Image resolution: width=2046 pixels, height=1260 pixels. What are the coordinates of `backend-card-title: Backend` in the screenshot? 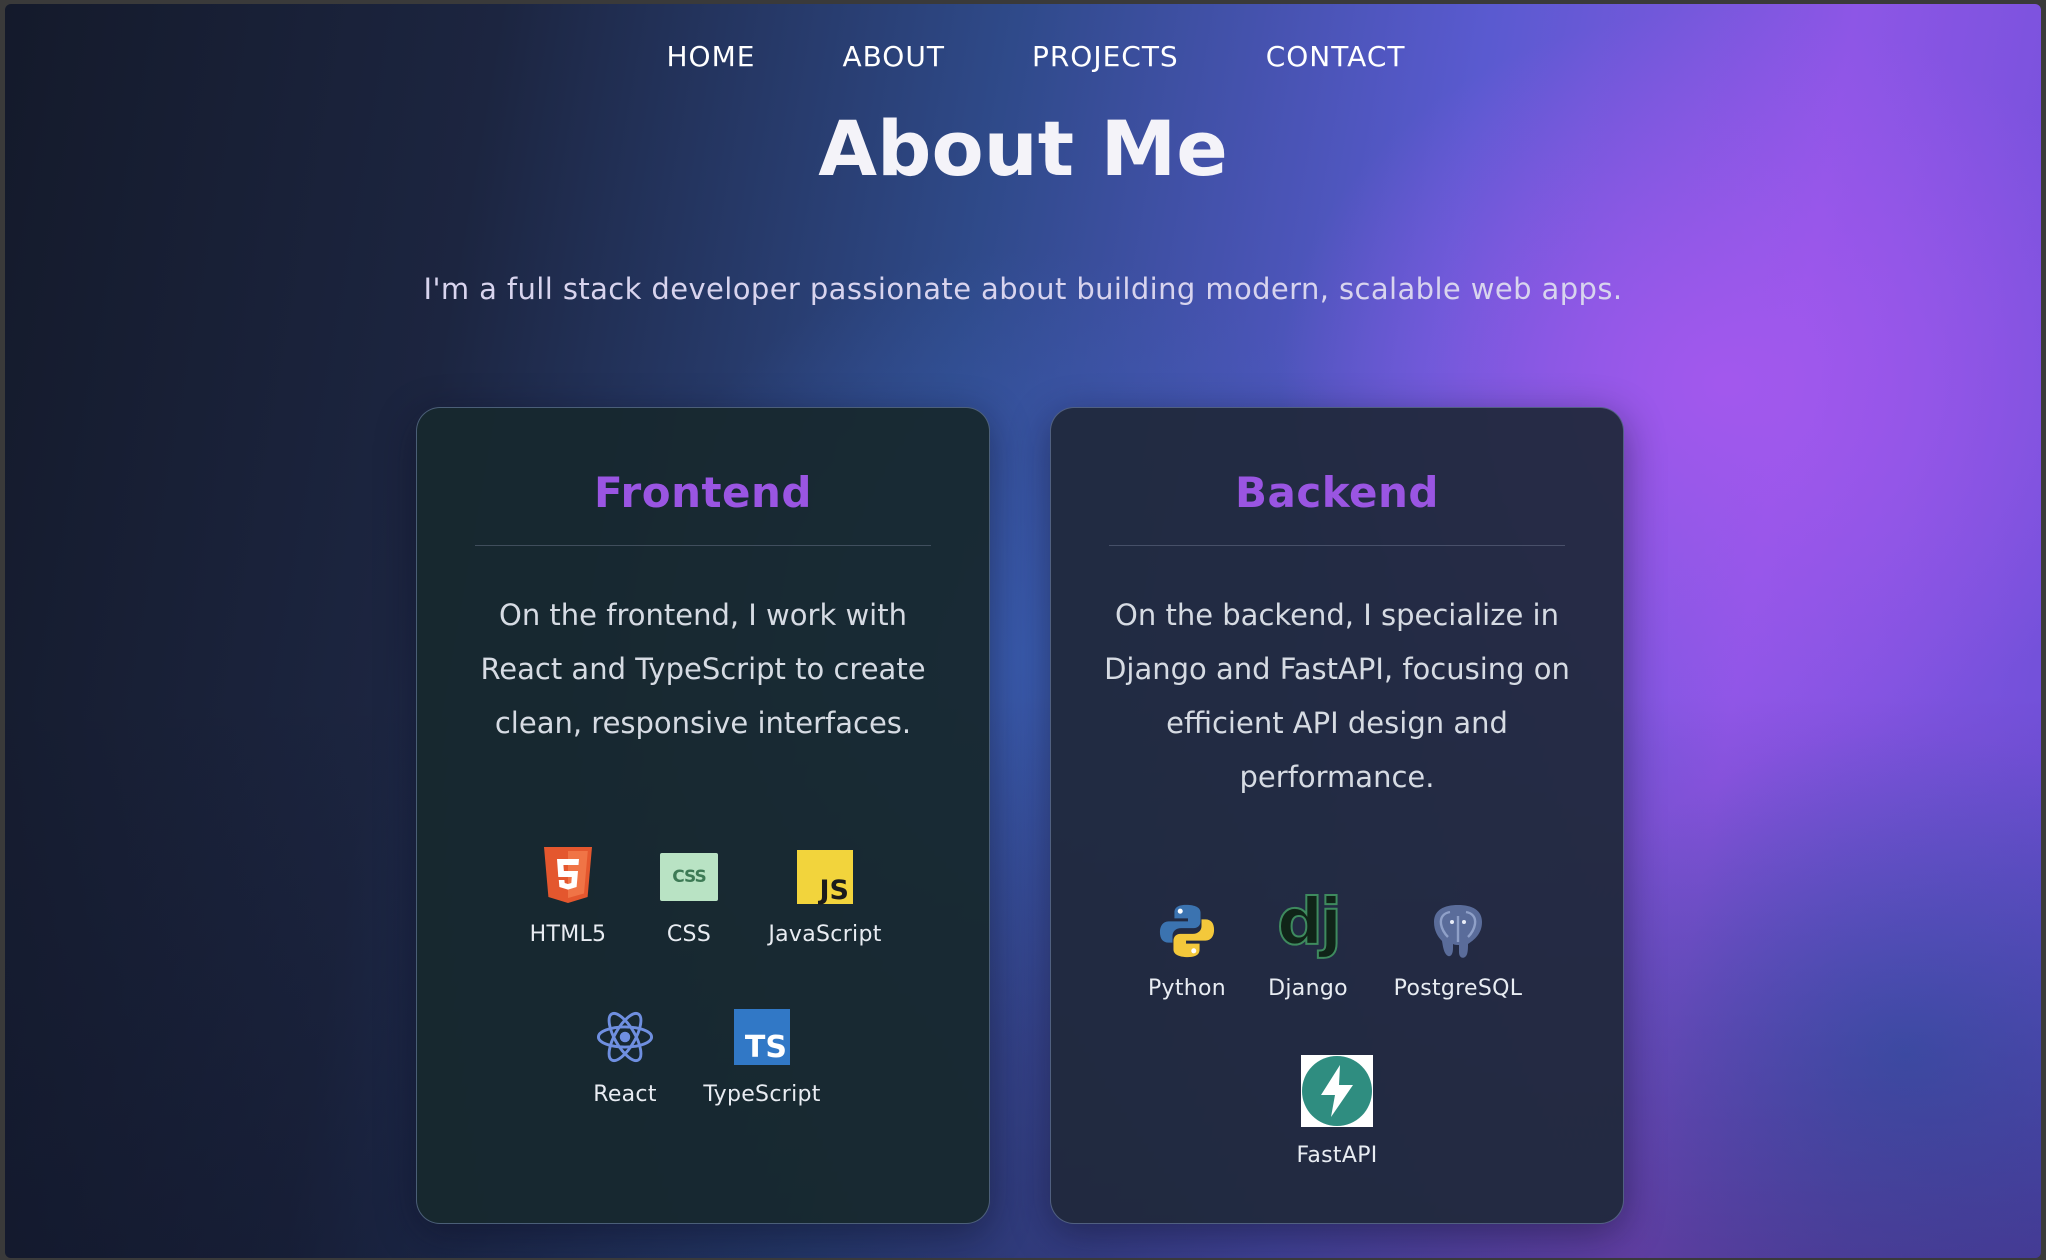 It's located at (1336, 492).